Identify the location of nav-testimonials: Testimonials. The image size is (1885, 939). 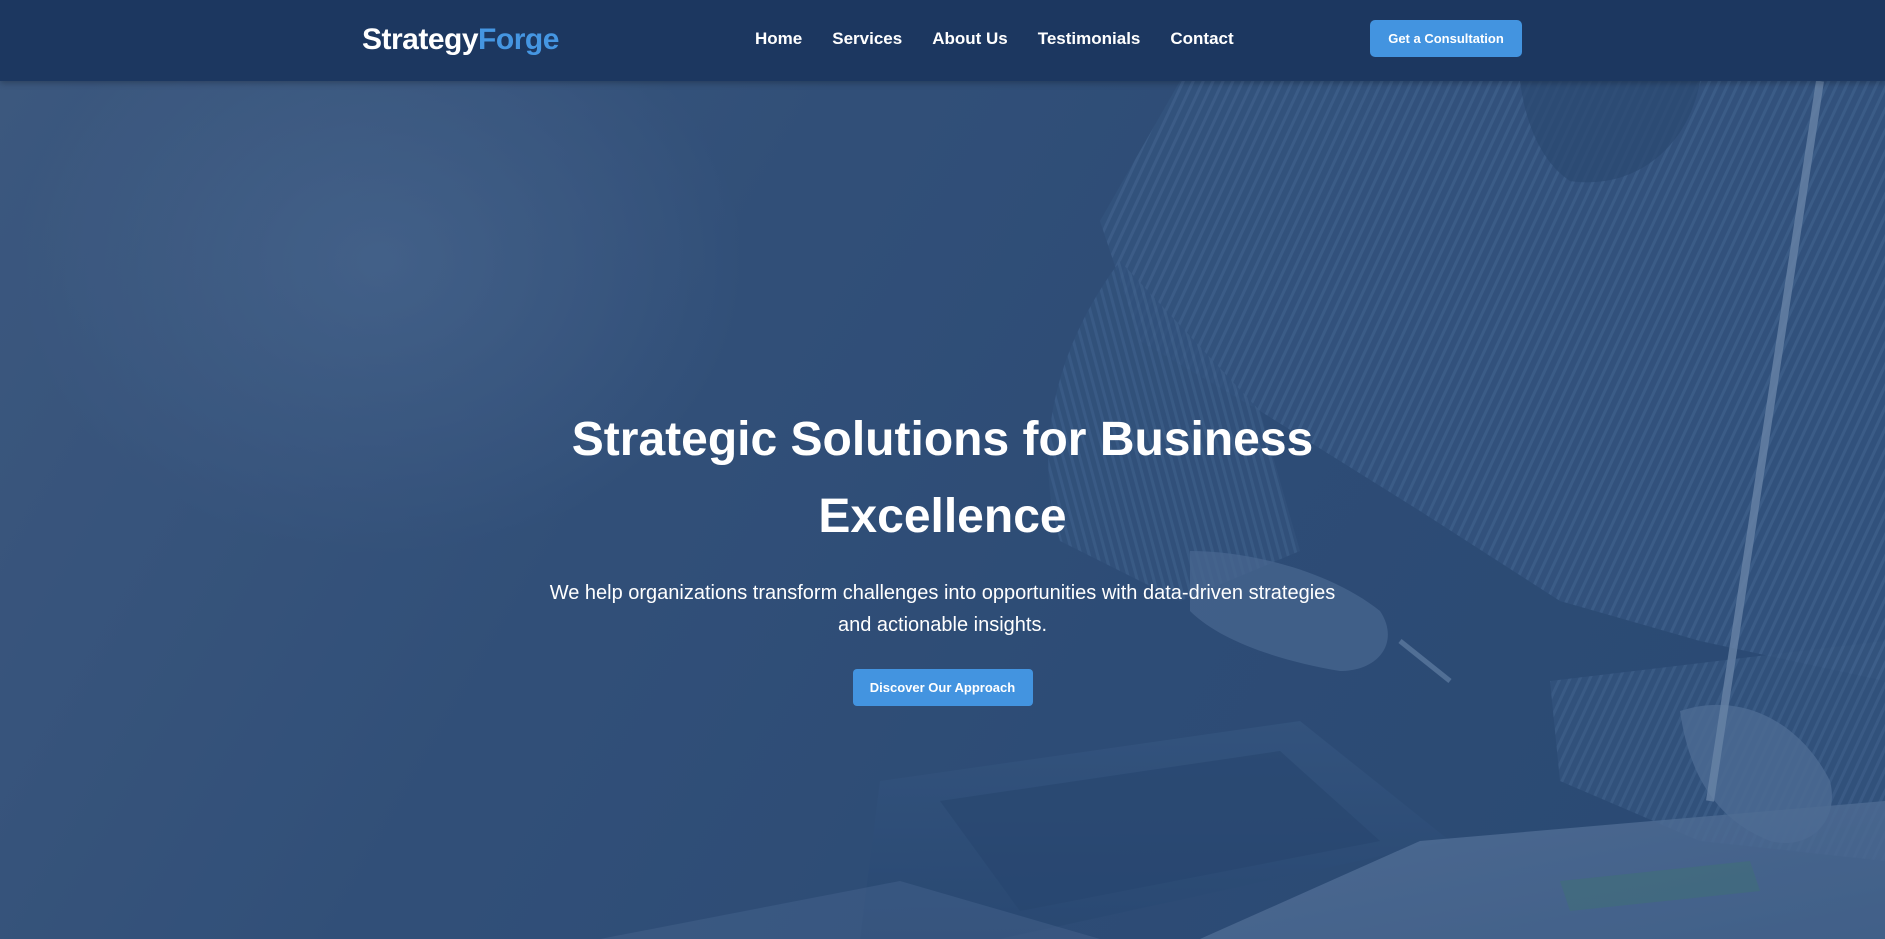
(1089, 39).